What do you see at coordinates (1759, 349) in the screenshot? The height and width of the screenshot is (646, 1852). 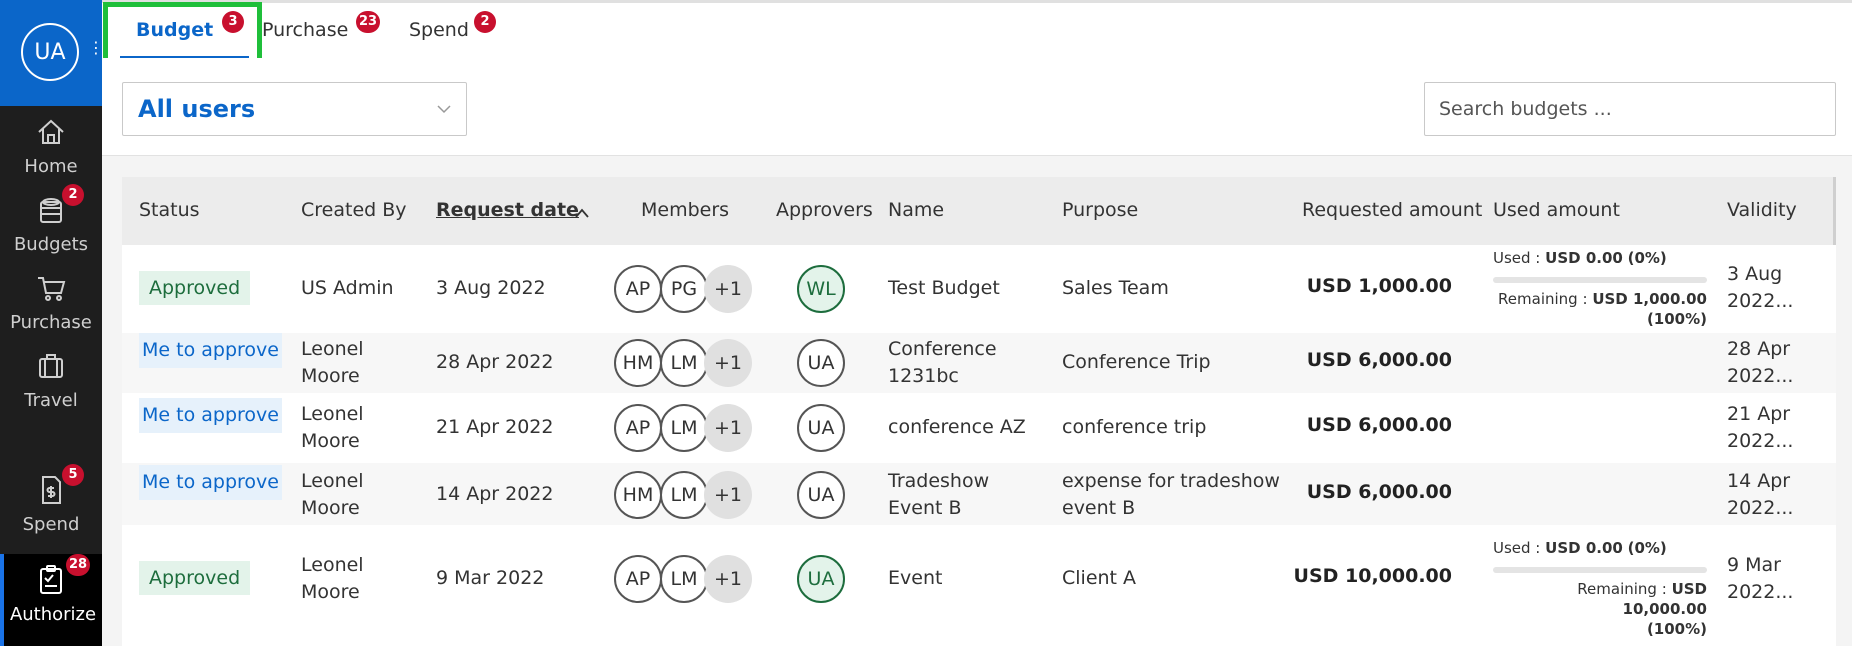 I see `validity-line1: 28 Apr` at bounding box center [1759, 349].